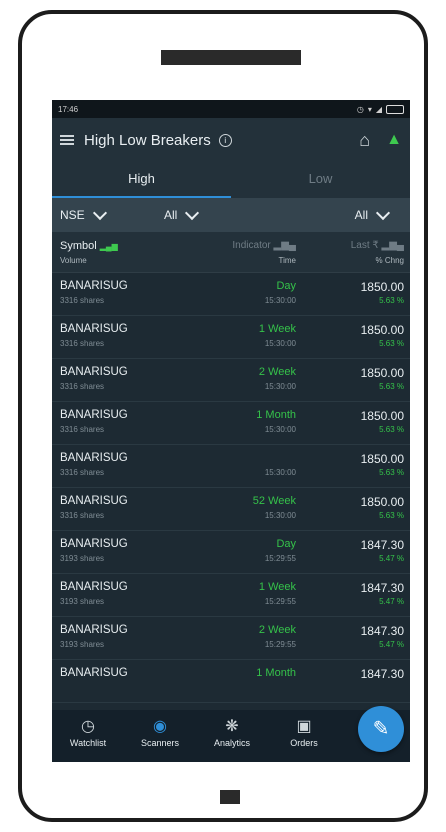 This screenshot has height=832, width=446. Describe the element at coordinates (225, 141) in the screenshot. I see `info-icon: i` at that location.